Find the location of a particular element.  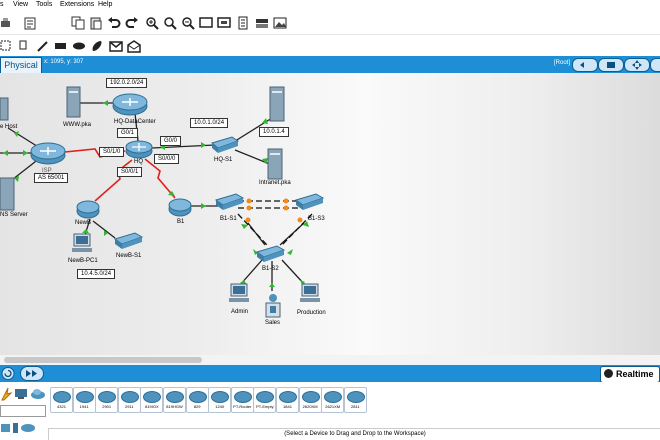

note-network-10-4-5: 10.4.5.0/24 is located at coordinates (96, 274).